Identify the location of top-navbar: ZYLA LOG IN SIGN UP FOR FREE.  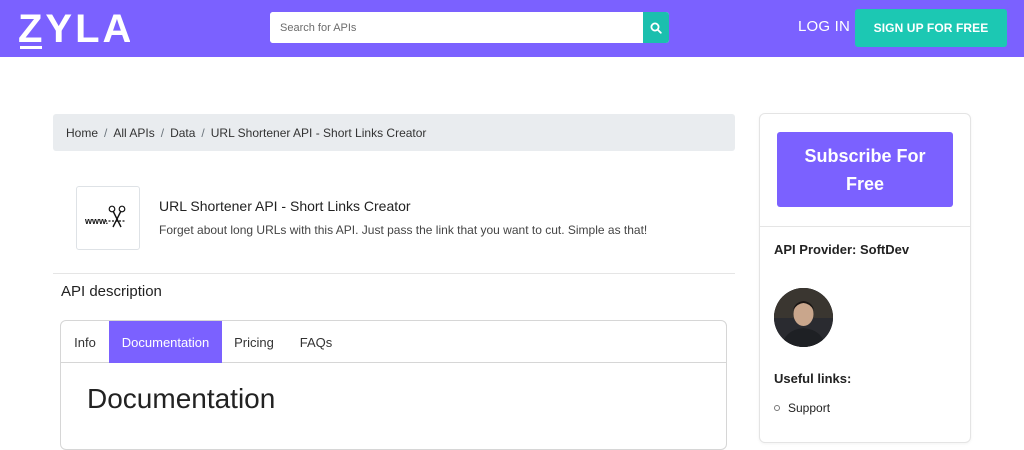
(512, 28).